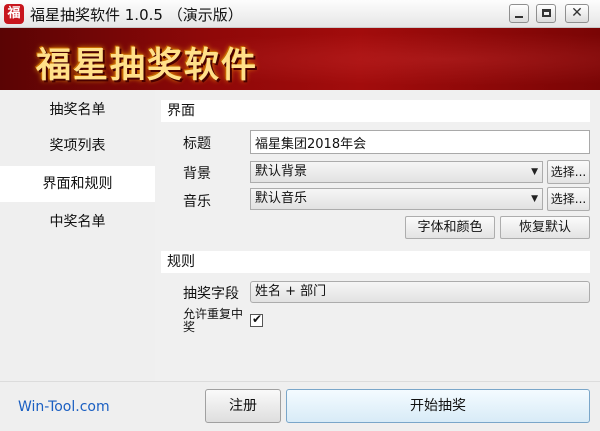 This screenshot has height=431, width=600. What do you see at coordinates (14, 14) in the screenshot?
I see `app-icon: 福` at bounding box center [14, 14].